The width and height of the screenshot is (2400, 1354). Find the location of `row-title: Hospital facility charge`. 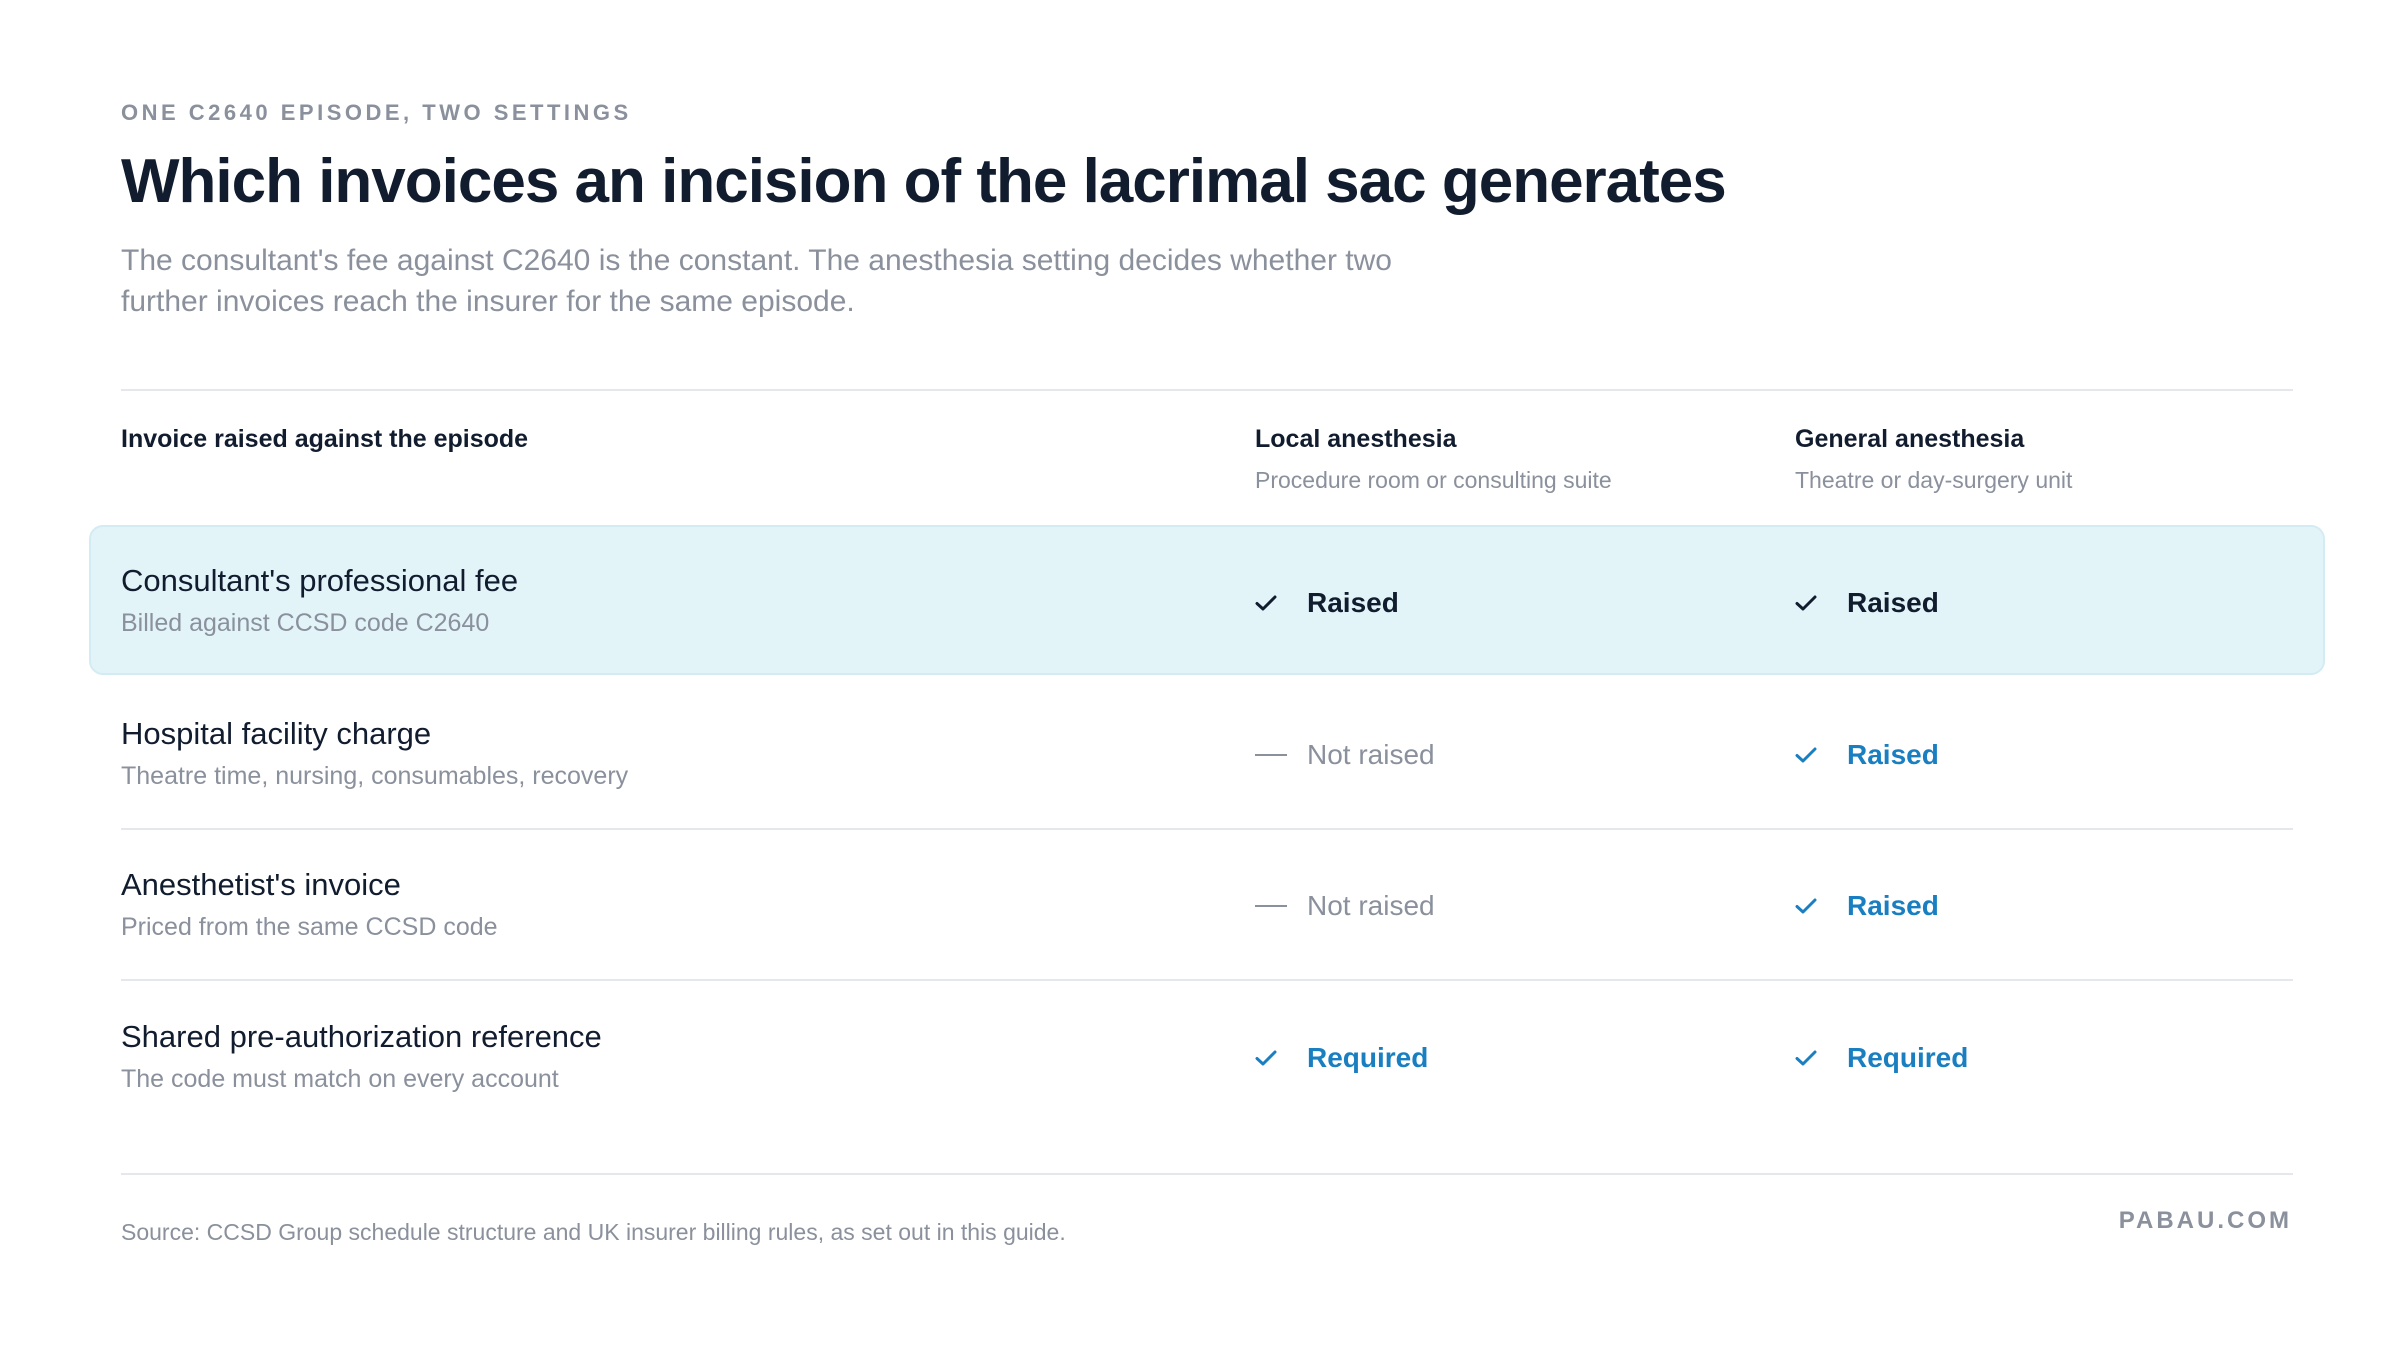

row-title: Hospital facility charge is located at coordinates (276, 733).